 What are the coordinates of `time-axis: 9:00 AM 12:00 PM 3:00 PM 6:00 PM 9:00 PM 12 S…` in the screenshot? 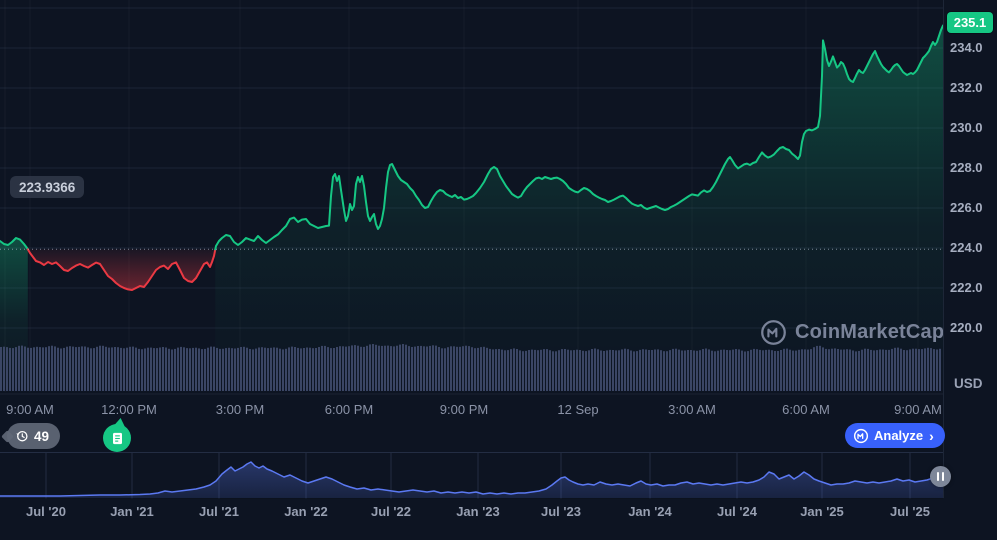 It's located at (471, 412).